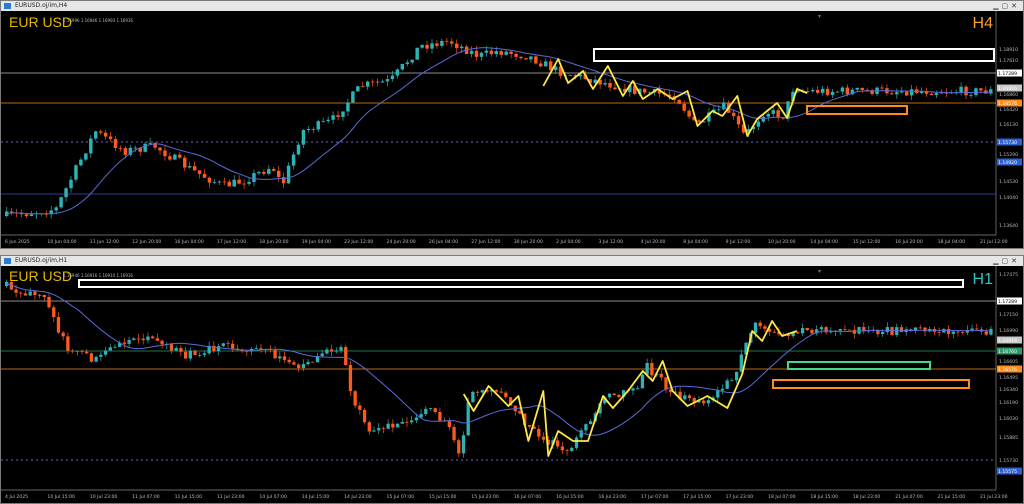 The height and width of the screenshot is (504, 1024). I want to click on price-label: 1.16030, so click(1008, 419).